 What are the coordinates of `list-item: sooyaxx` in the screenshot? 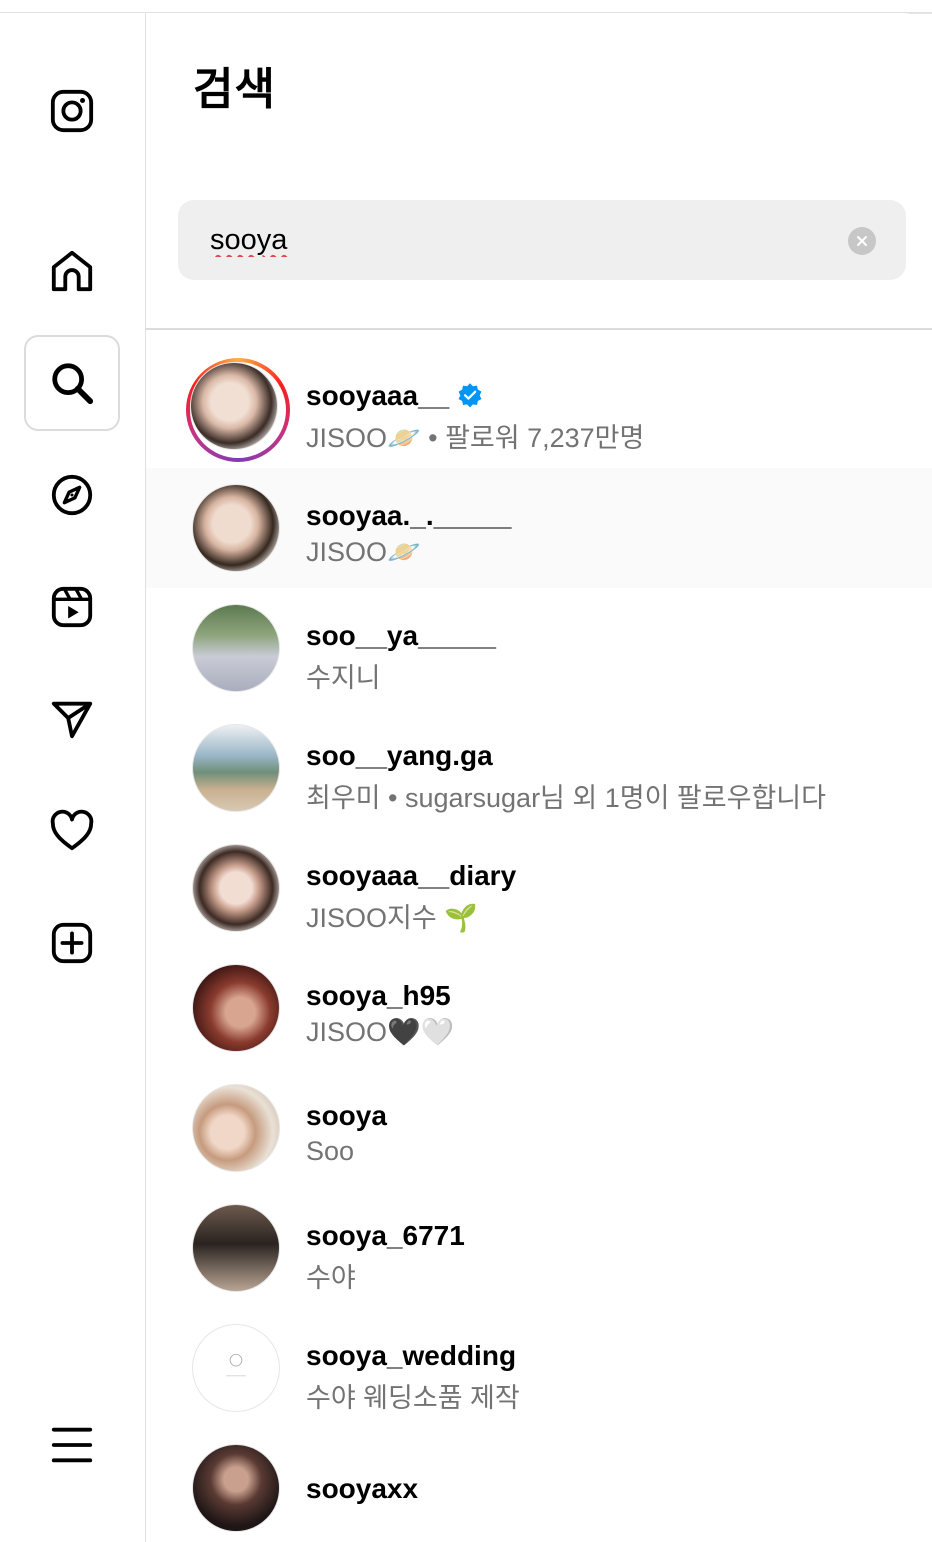 It's located at (539, 1485).